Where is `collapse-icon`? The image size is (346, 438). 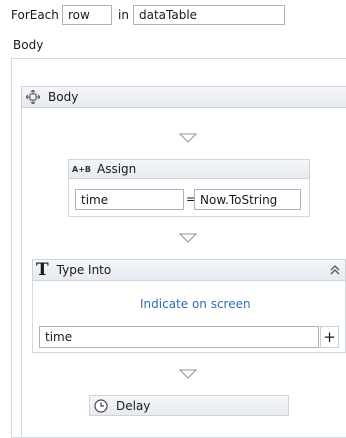 collapse-icon is located at coordinates (335, 271).